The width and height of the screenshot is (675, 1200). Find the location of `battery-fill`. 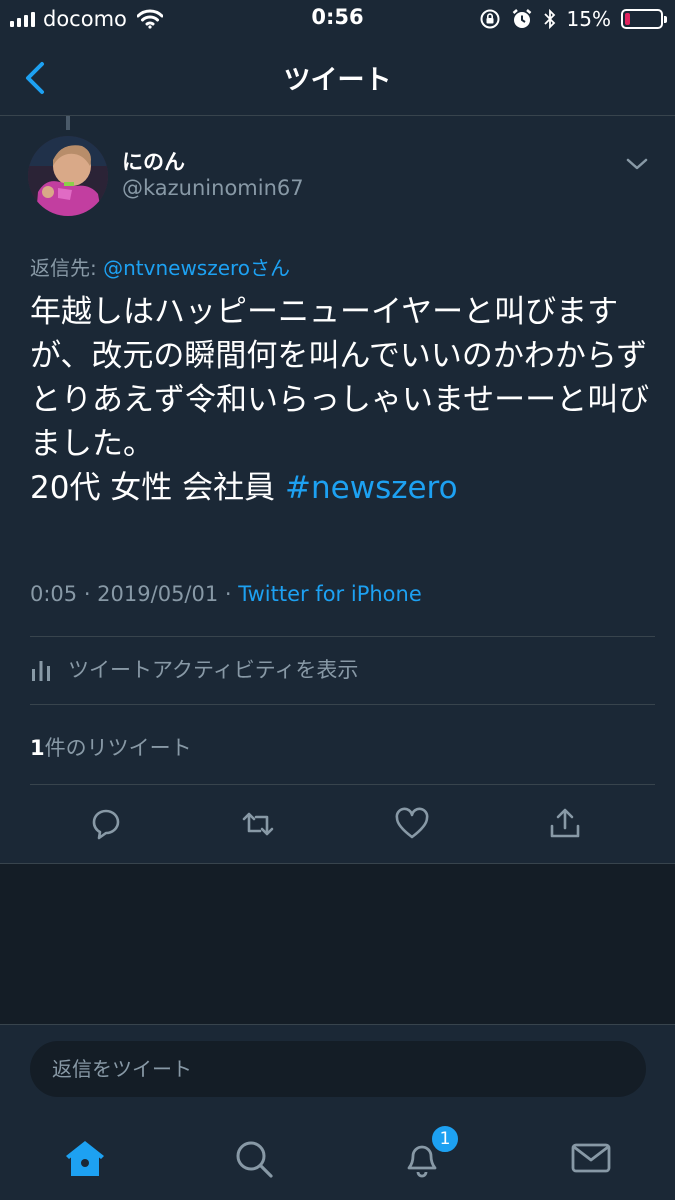

battery-fill is located at coordinates (627, 19).